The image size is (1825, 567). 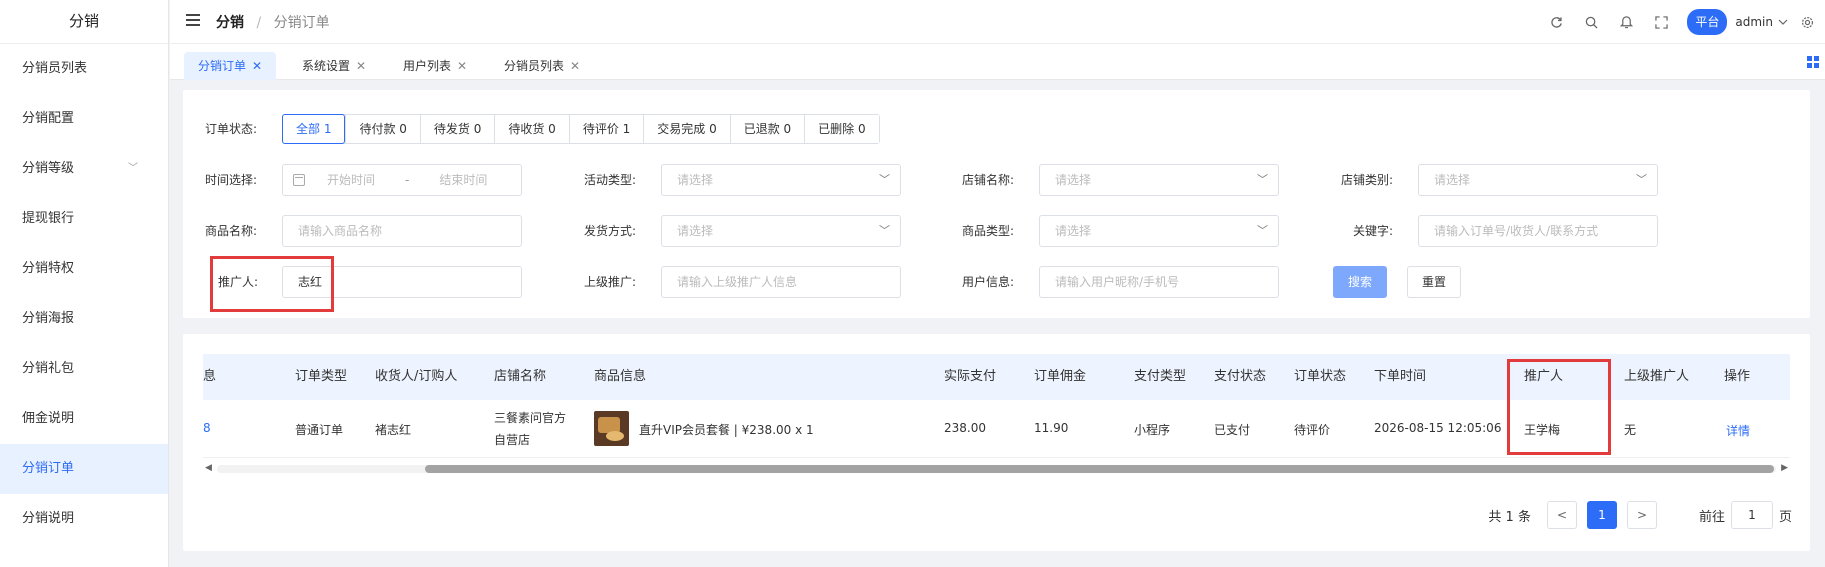 What do you see at coordinates (1661, 22) in the screenshot?
I see `fullscreen-icon` at bounding box center [1661, 22].